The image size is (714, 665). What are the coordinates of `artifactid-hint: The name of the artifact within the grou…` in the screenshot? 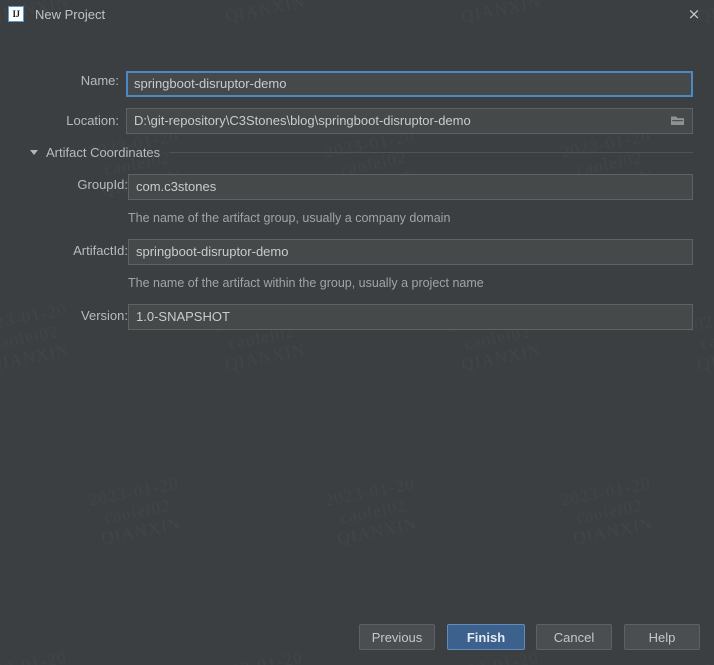 It's located at (306, 283).